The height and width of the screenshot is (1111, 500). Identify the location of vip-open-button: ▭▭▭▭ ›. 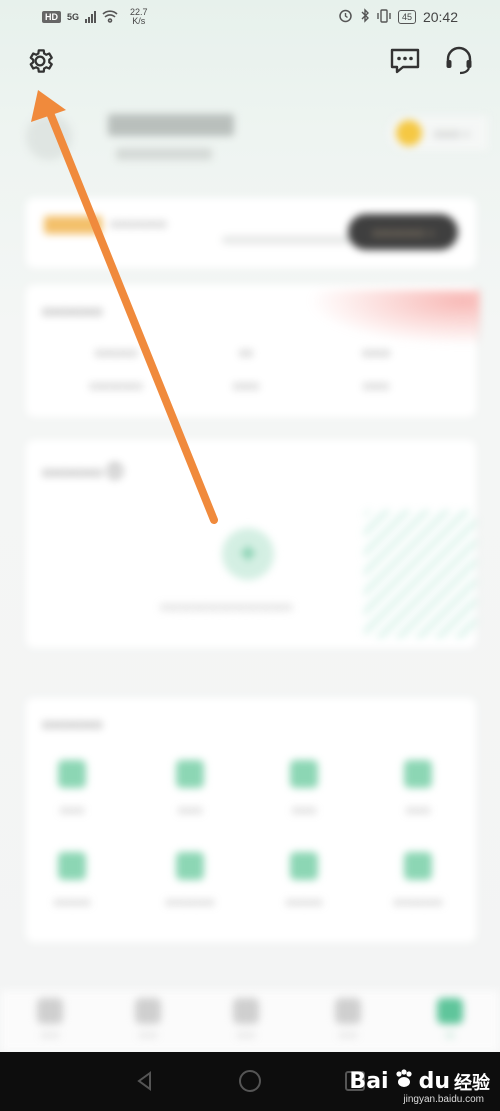
(403, 232).